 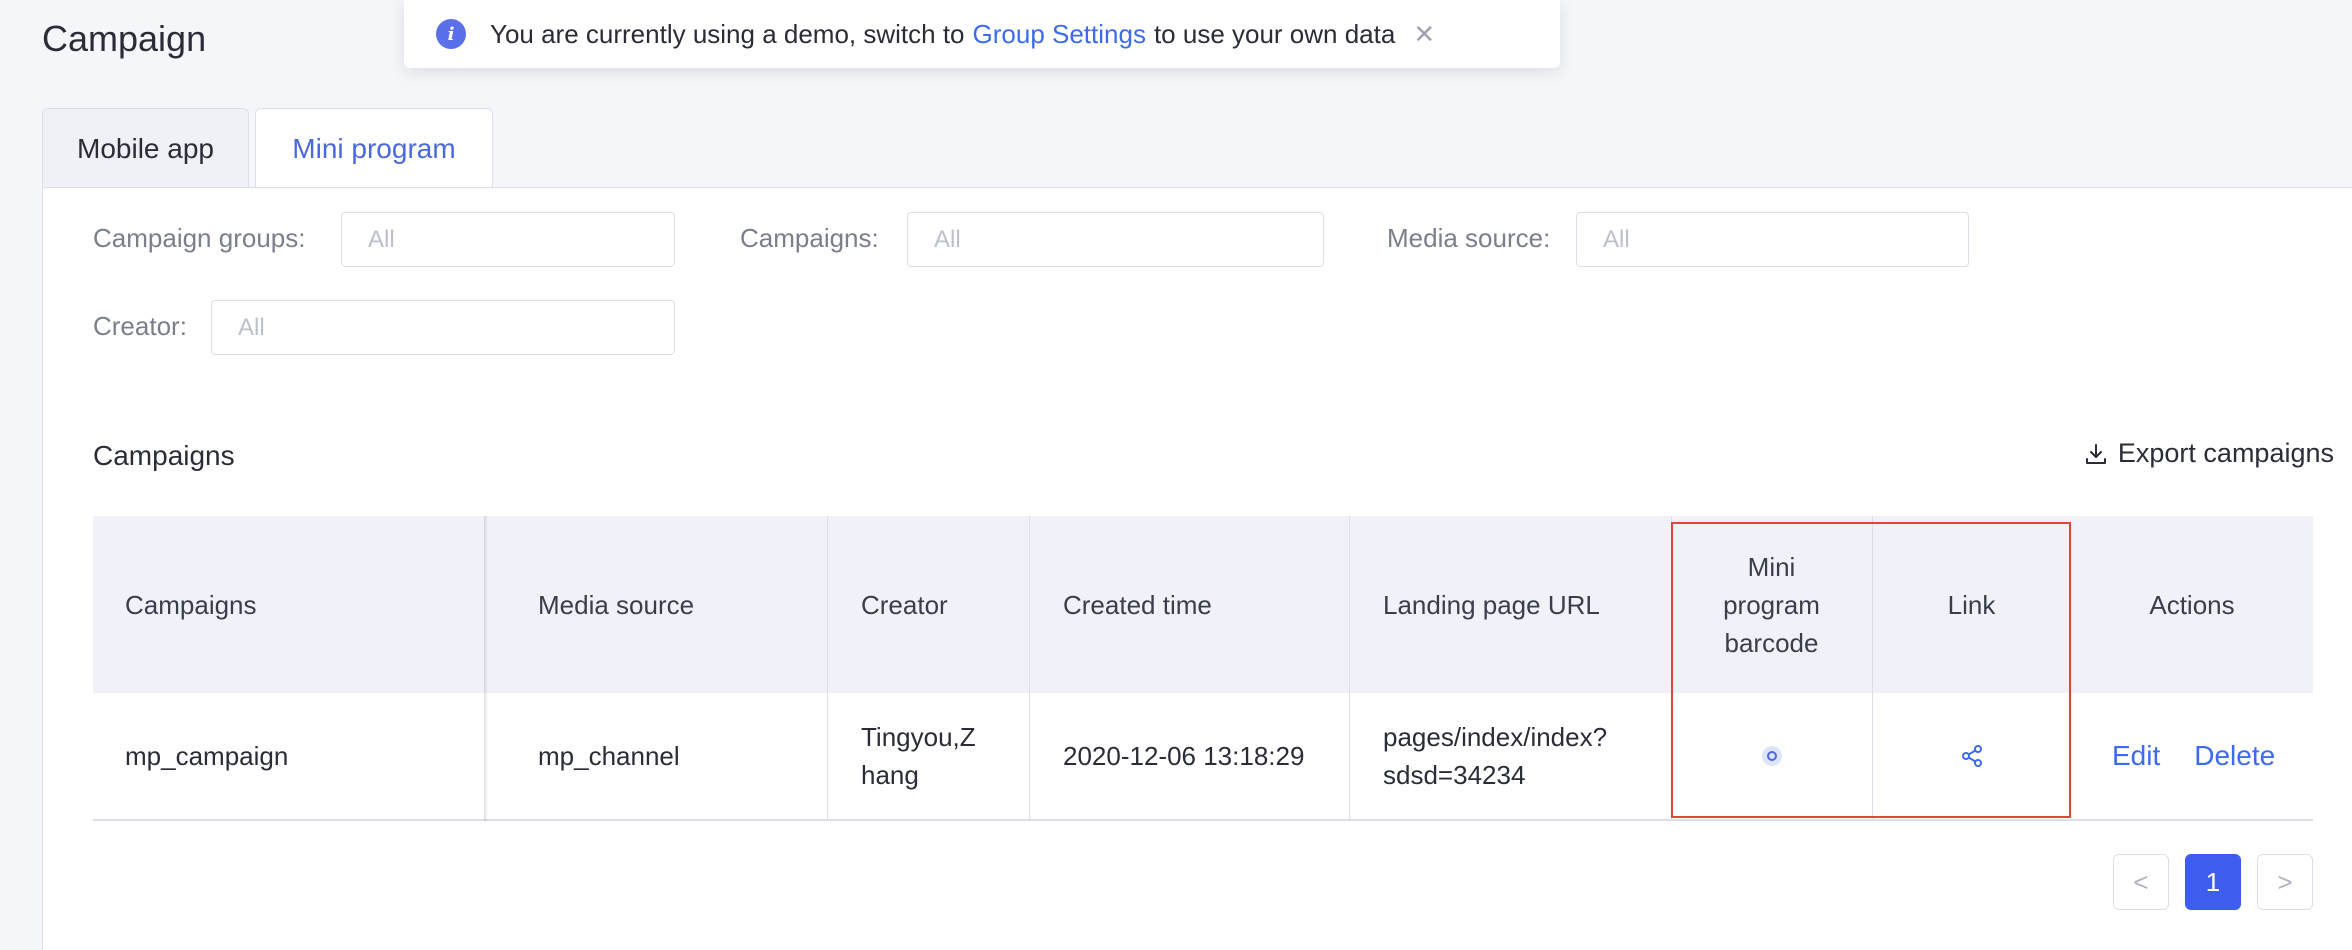 What do you see at coordinates (124, 38) in the screenshot?
I see `page-title: Campaign` at bounding box center [124, 38].